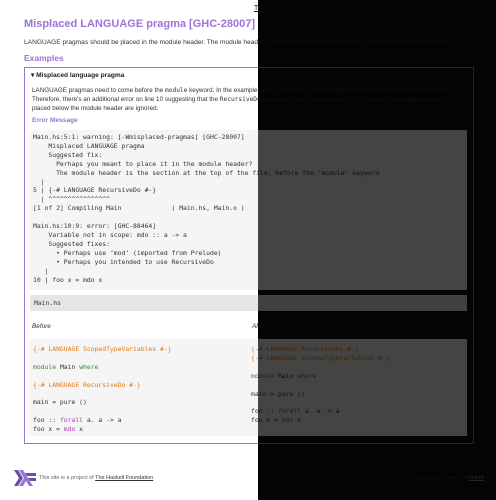 This screenshot has height=500, width=496. Describe the element at coordinates (238, 90) in the screenshot. I see `desc-part: keyword. In the example below, the` at that location.